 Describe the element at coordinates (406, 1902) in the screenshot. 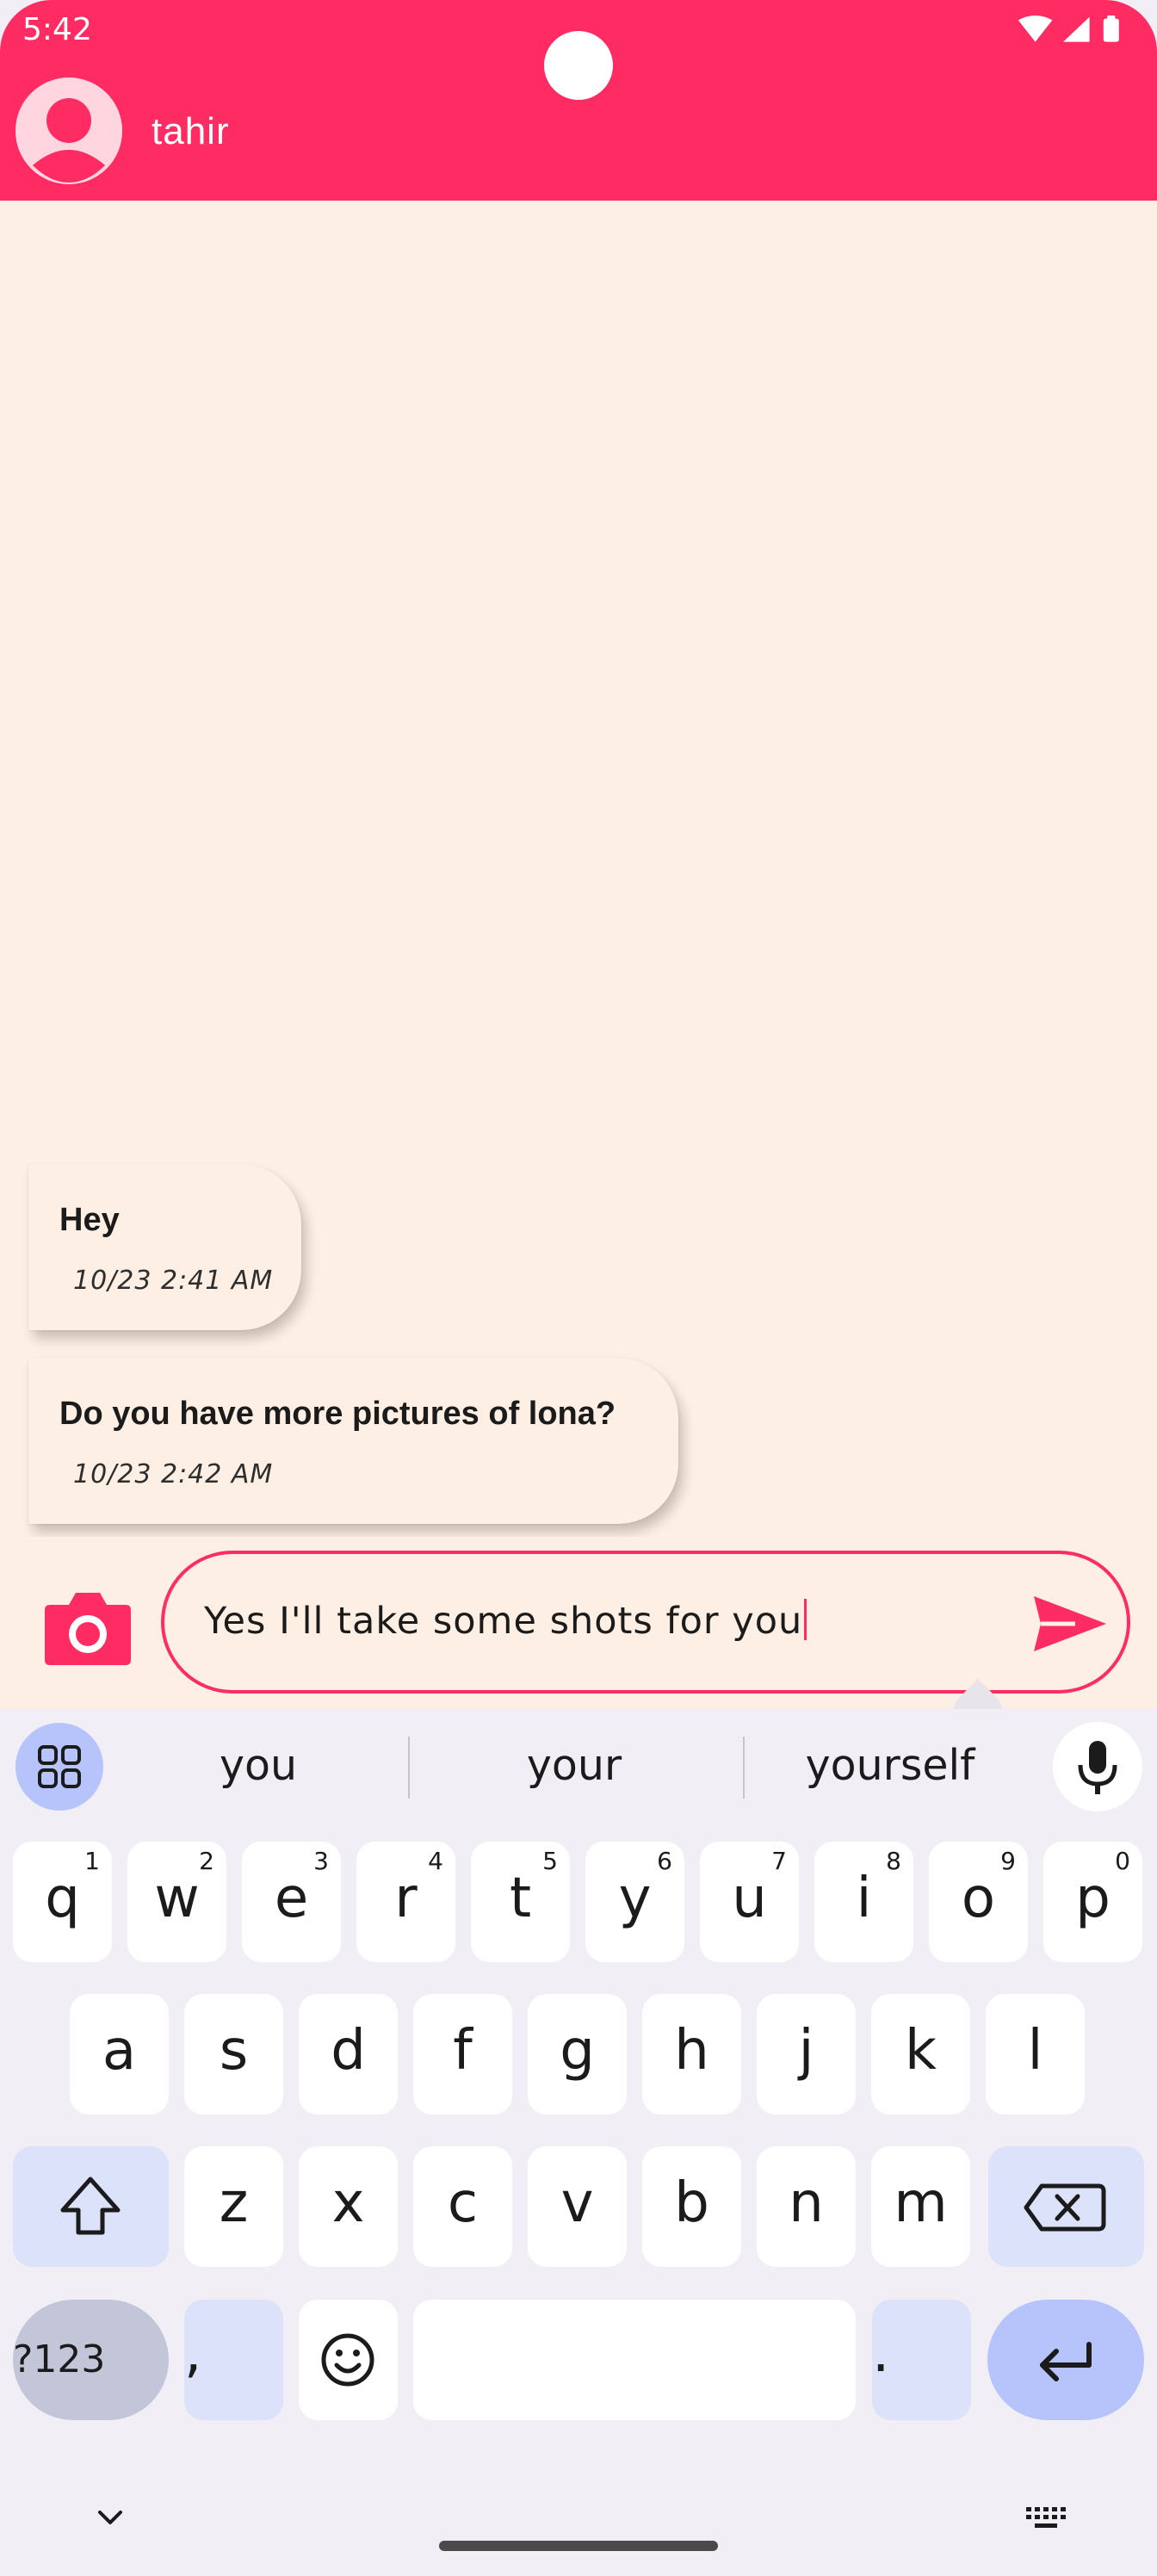

I see `key-r: r4` at that location.